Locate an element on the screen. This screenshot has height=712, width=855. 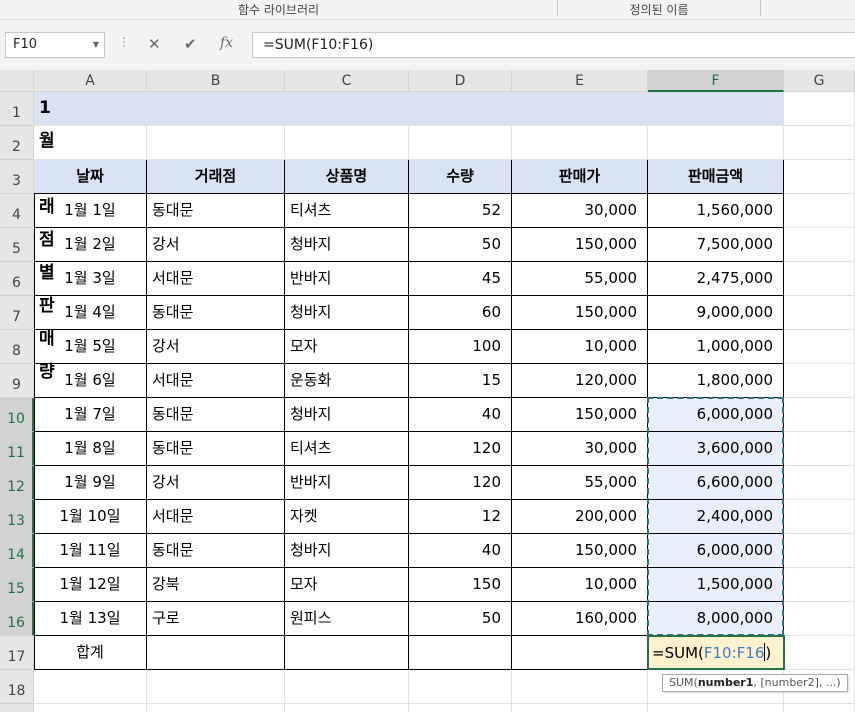
number-cell: 120,000 is located at coordinates (580, 381).